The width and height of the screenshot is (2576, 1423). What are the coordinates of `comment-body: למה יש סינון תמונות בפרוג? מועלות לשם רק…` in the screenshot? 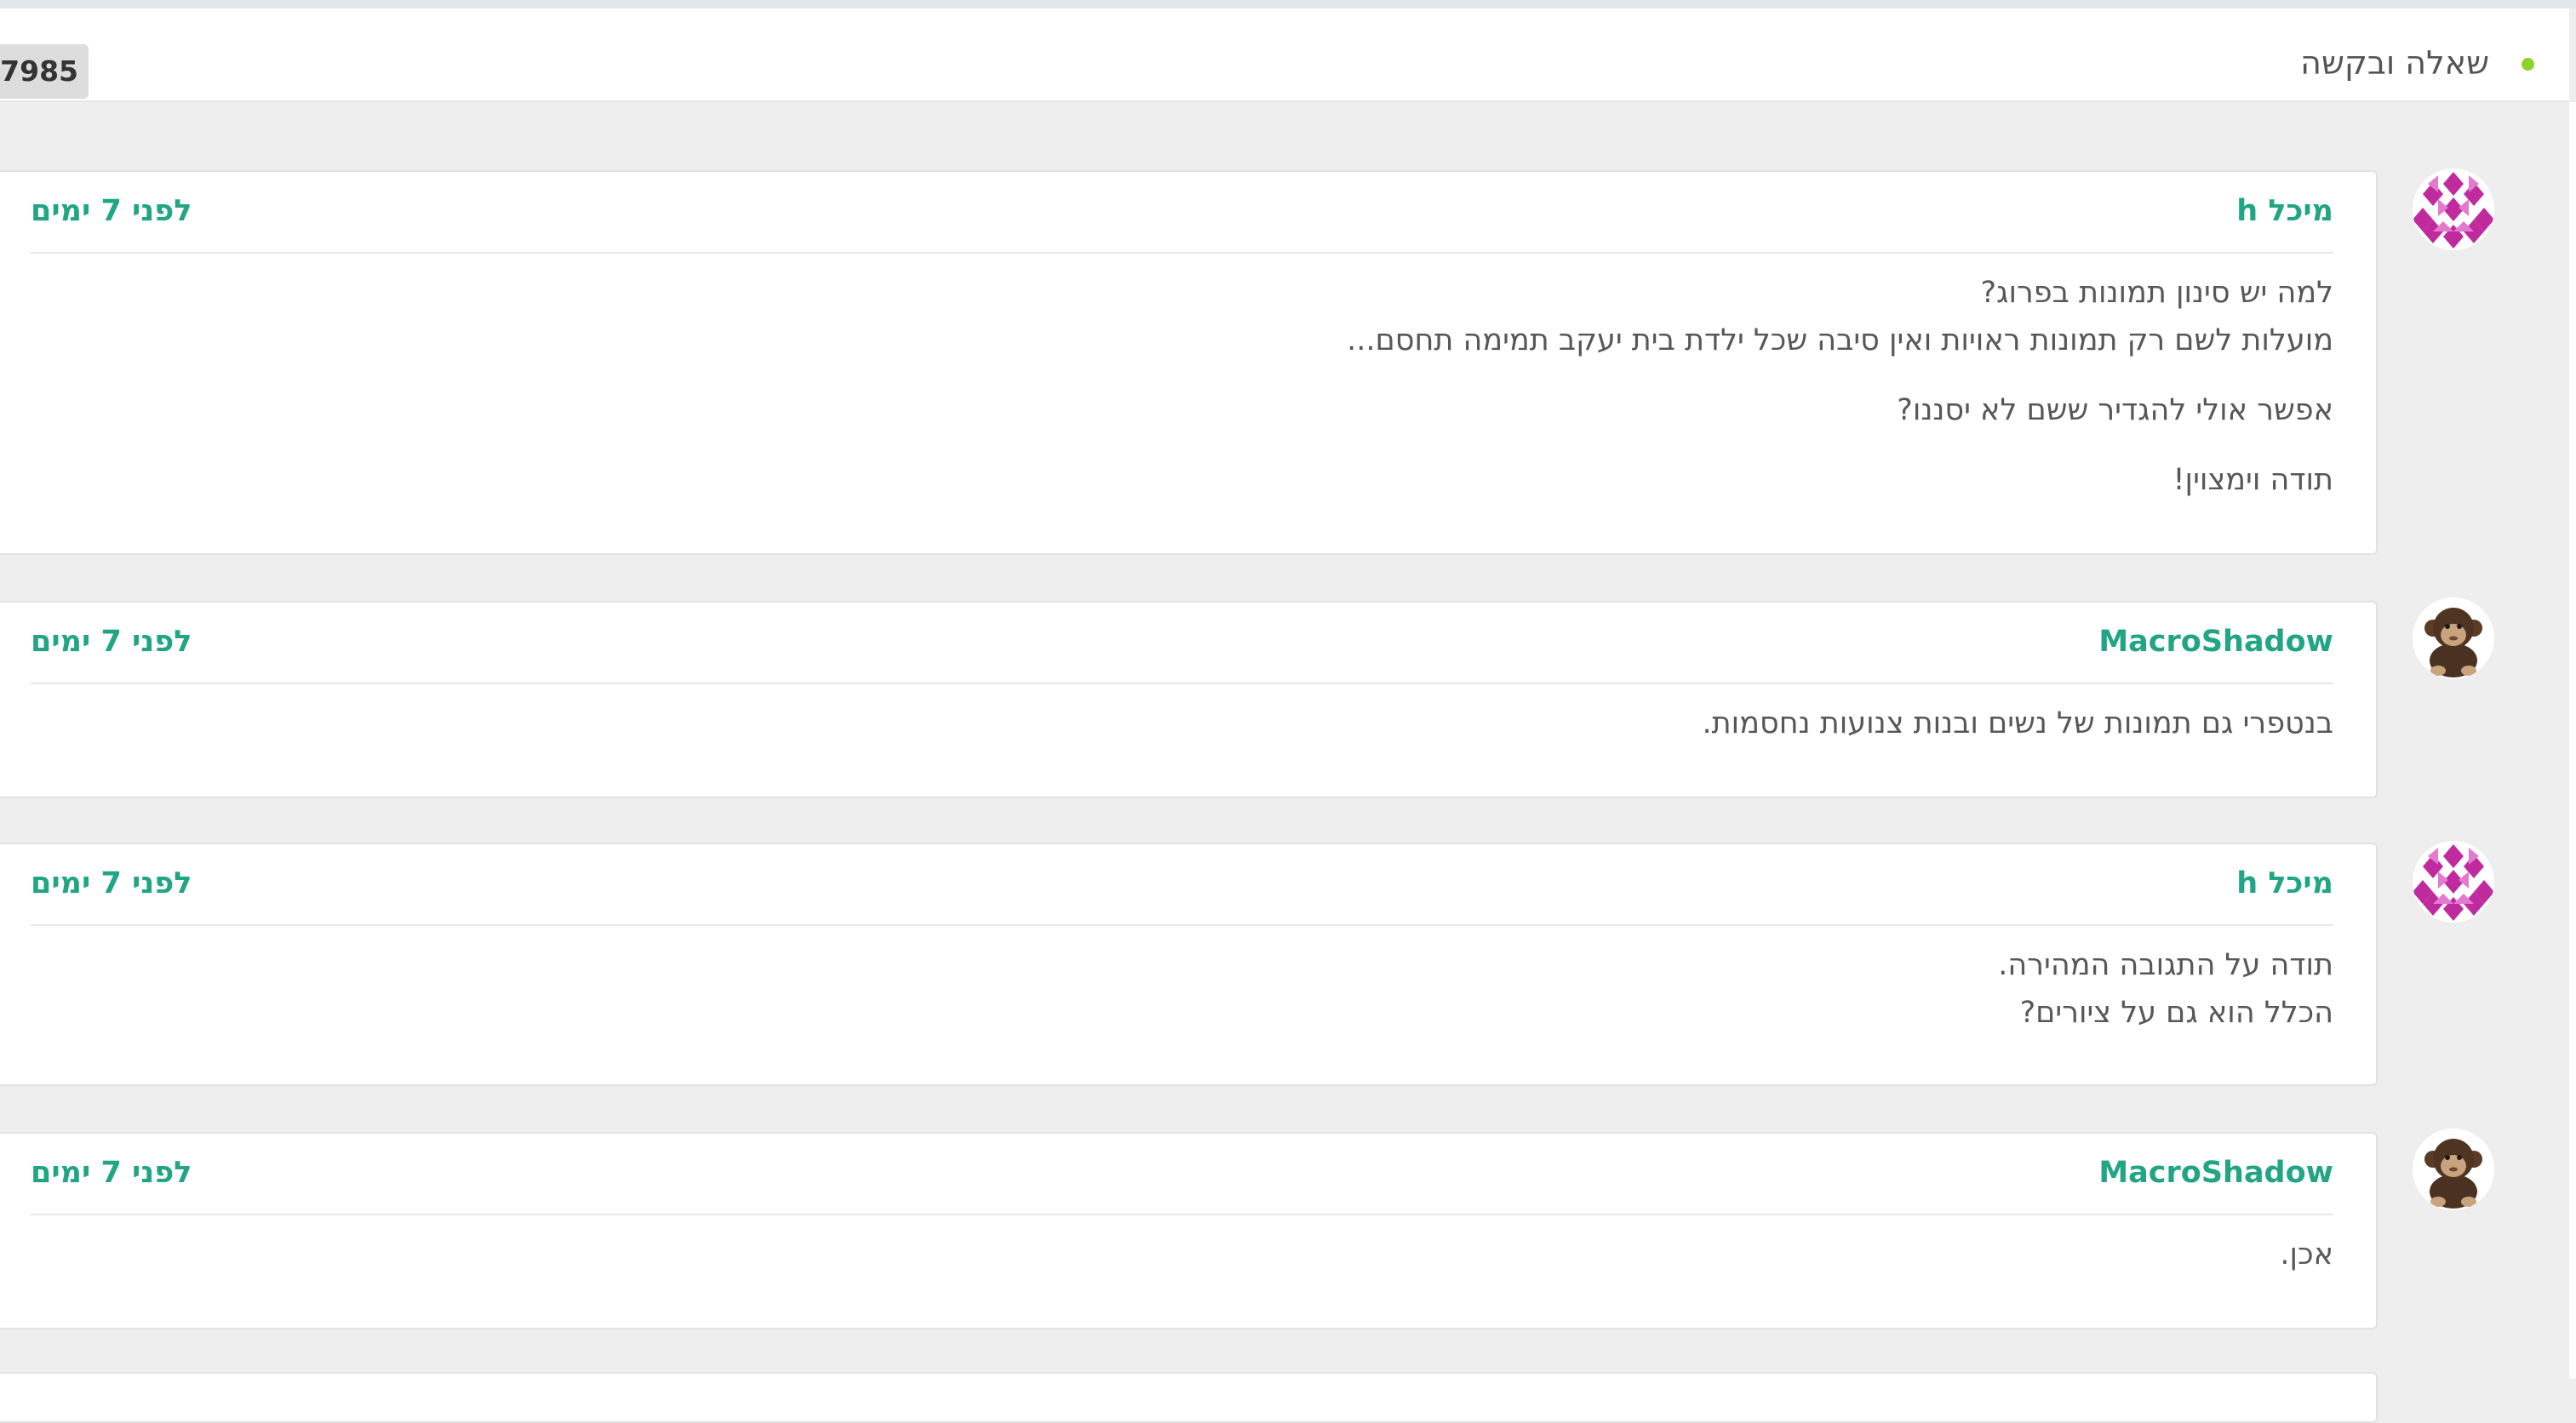 It's located at (1840, 386).